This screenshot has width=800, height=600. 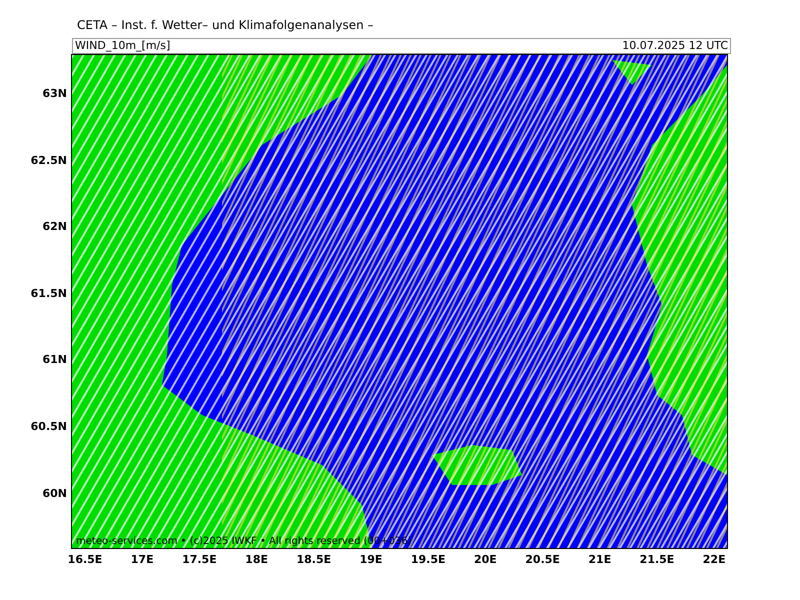 What do you see at coordinates (122, 46) in the screenshot?
I see `variable-label: WIND_10m_[m/s]` at bounding box center [122, 46].